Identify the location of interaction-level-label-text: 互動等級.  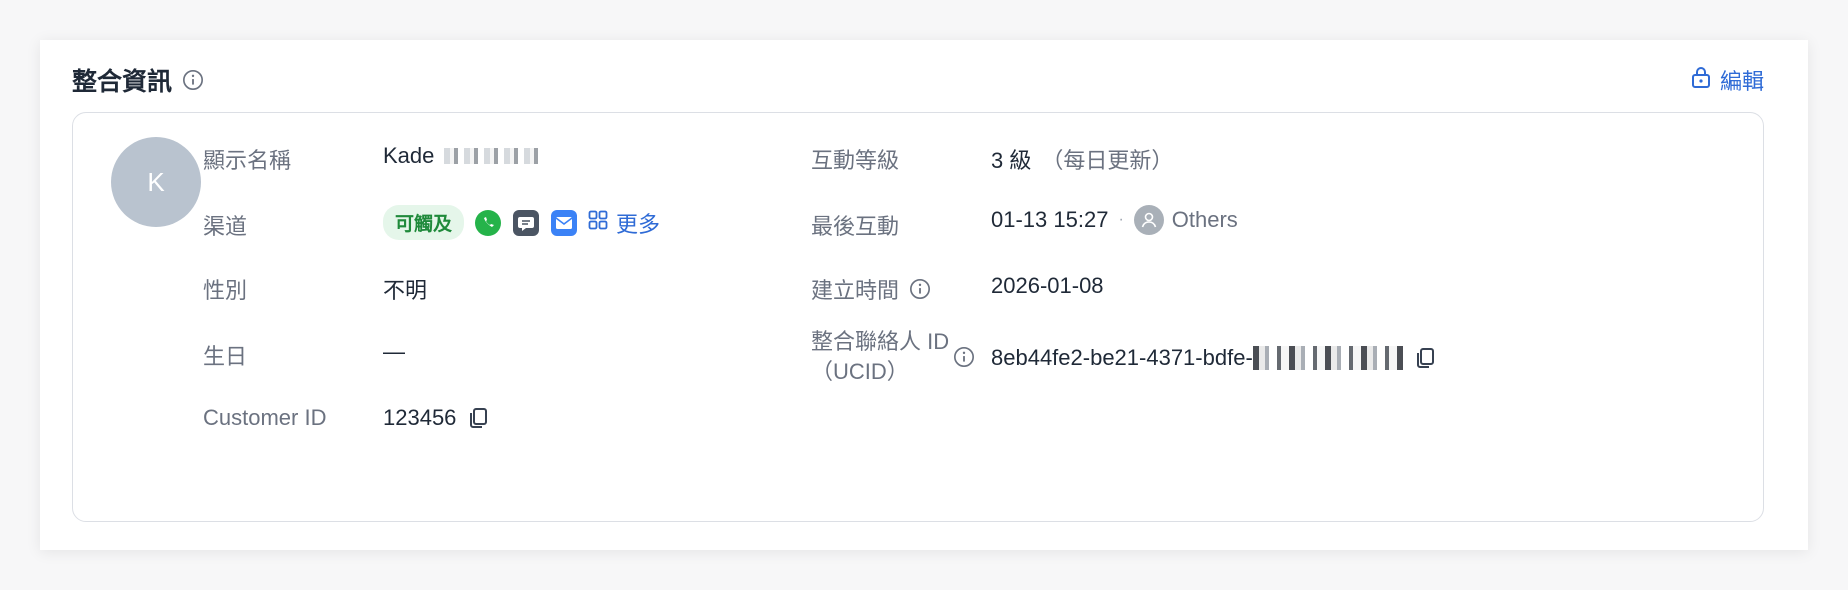
(855, 160).